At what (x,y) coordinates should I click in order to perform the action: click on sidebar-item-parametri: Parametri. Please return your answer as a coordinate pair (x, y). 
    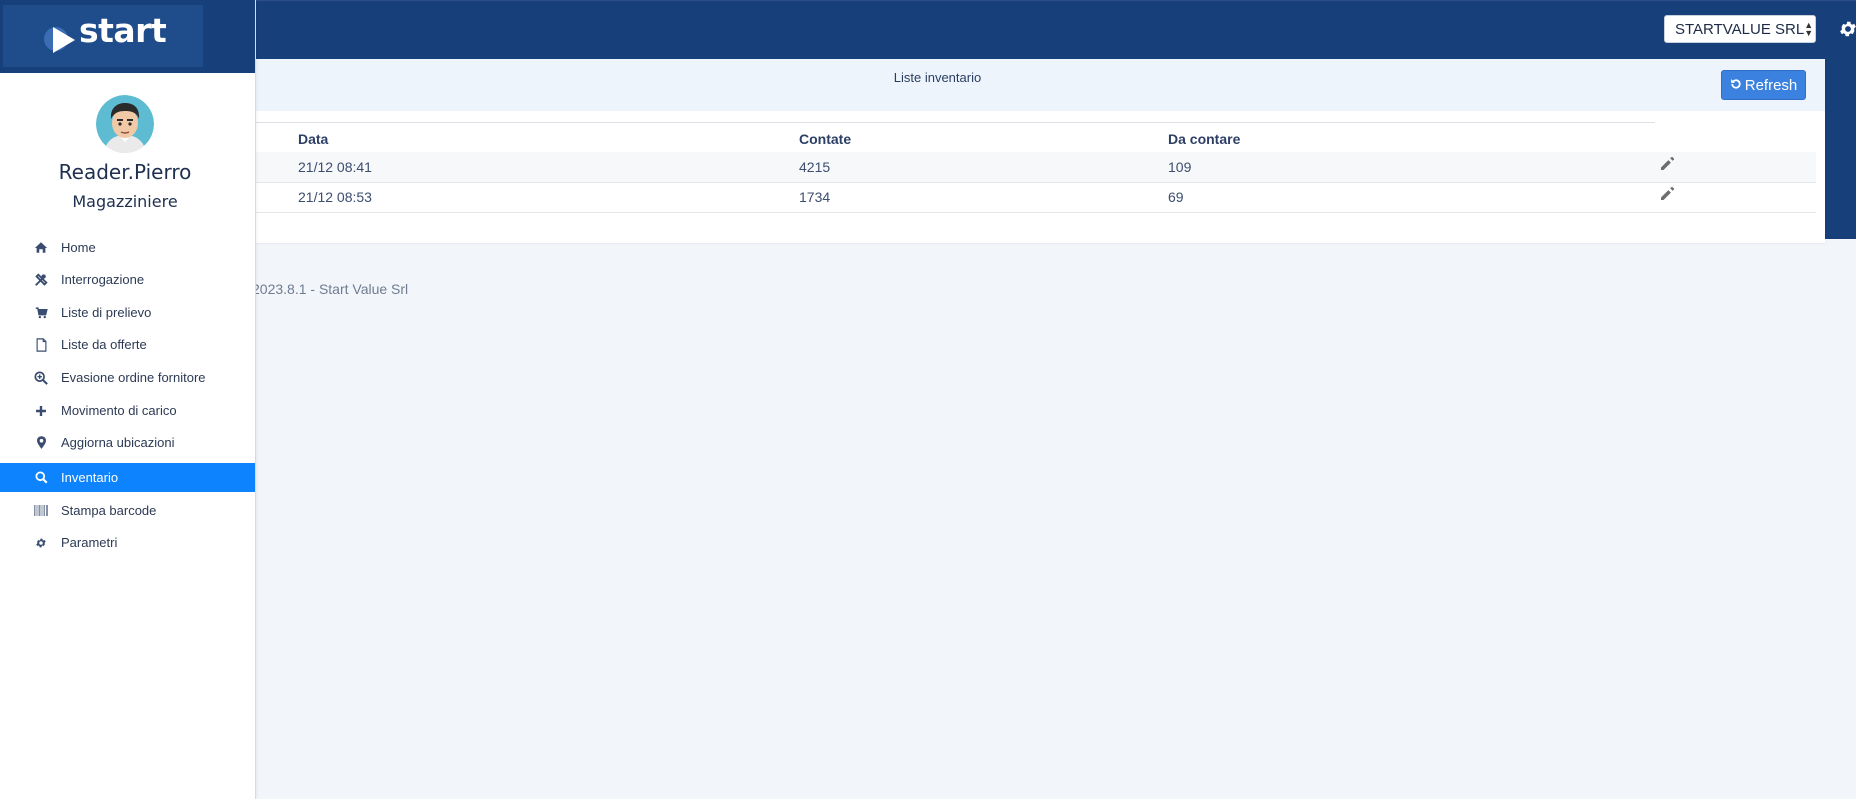
    Looking at the image, I should click on (127, 542).